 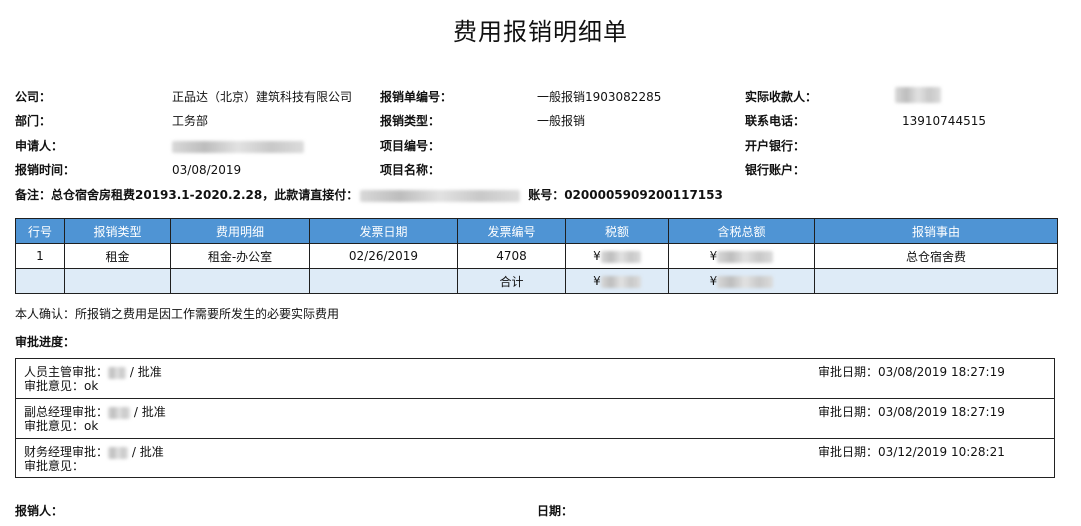 I want to click on table-header-row: 行号 报销类型 费用明细 发票日期 发票编号 税额 含税总额 报销事由, so click(x=536, y=231).